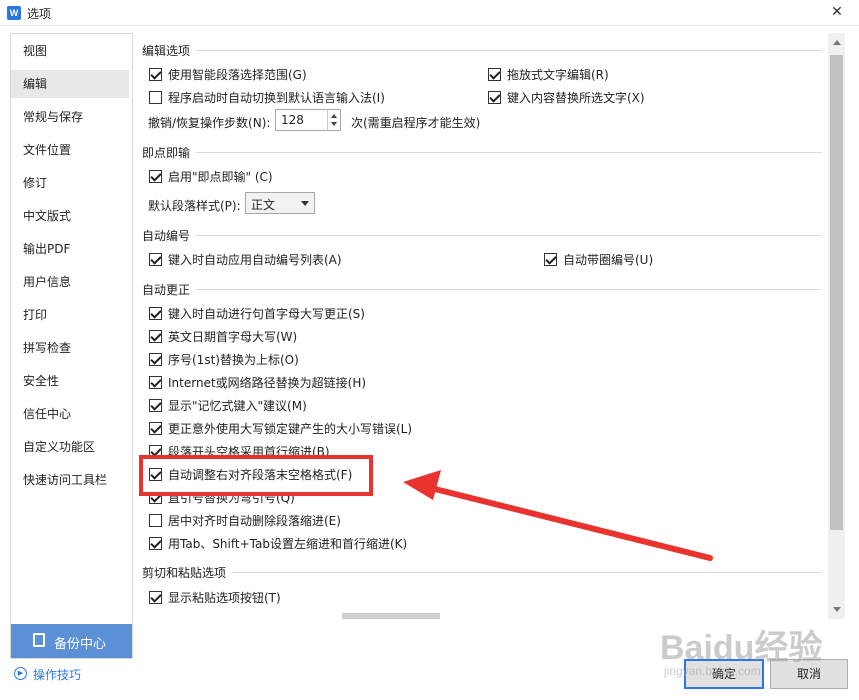  What do you see at coordinates (276, 97) in the screenshot?
I see `checkbox-label: 程序启动时自动切换到默认语言输入法(I)` at bounding box center [276, 97].